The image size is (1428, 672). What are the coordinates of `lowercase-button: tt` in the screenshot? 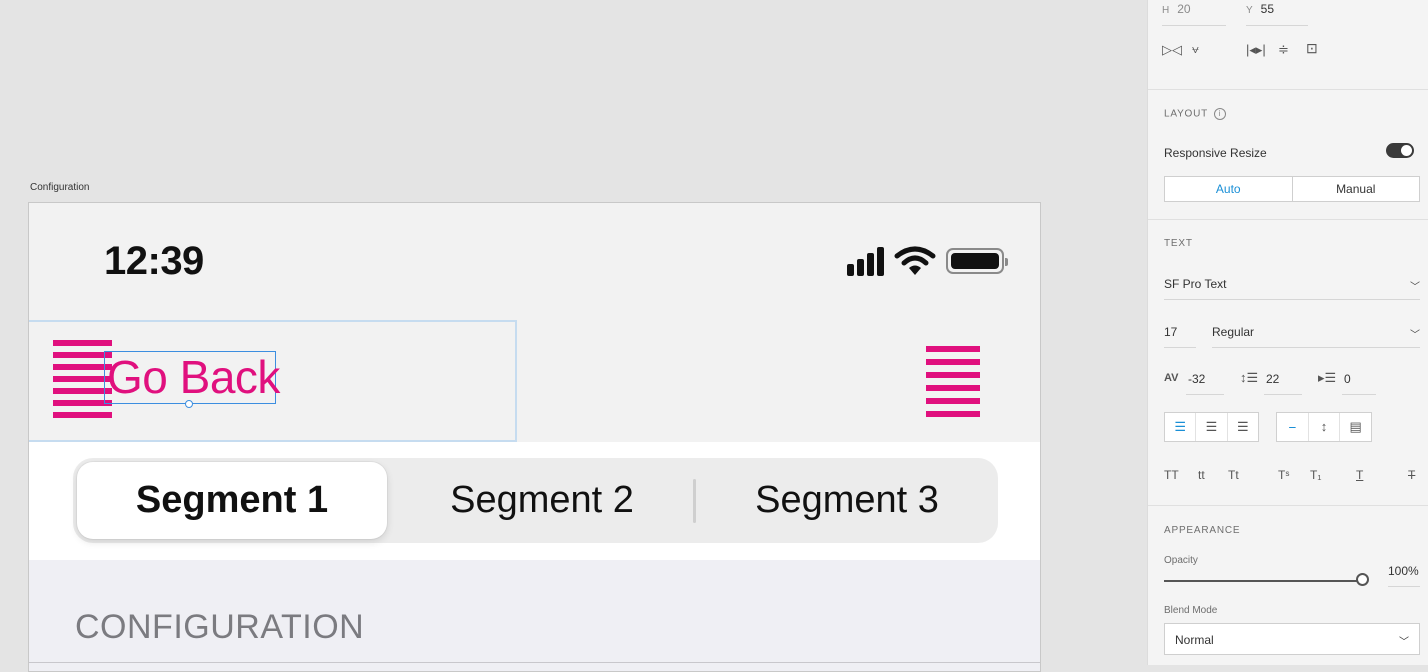 It's located at (1201, 475).